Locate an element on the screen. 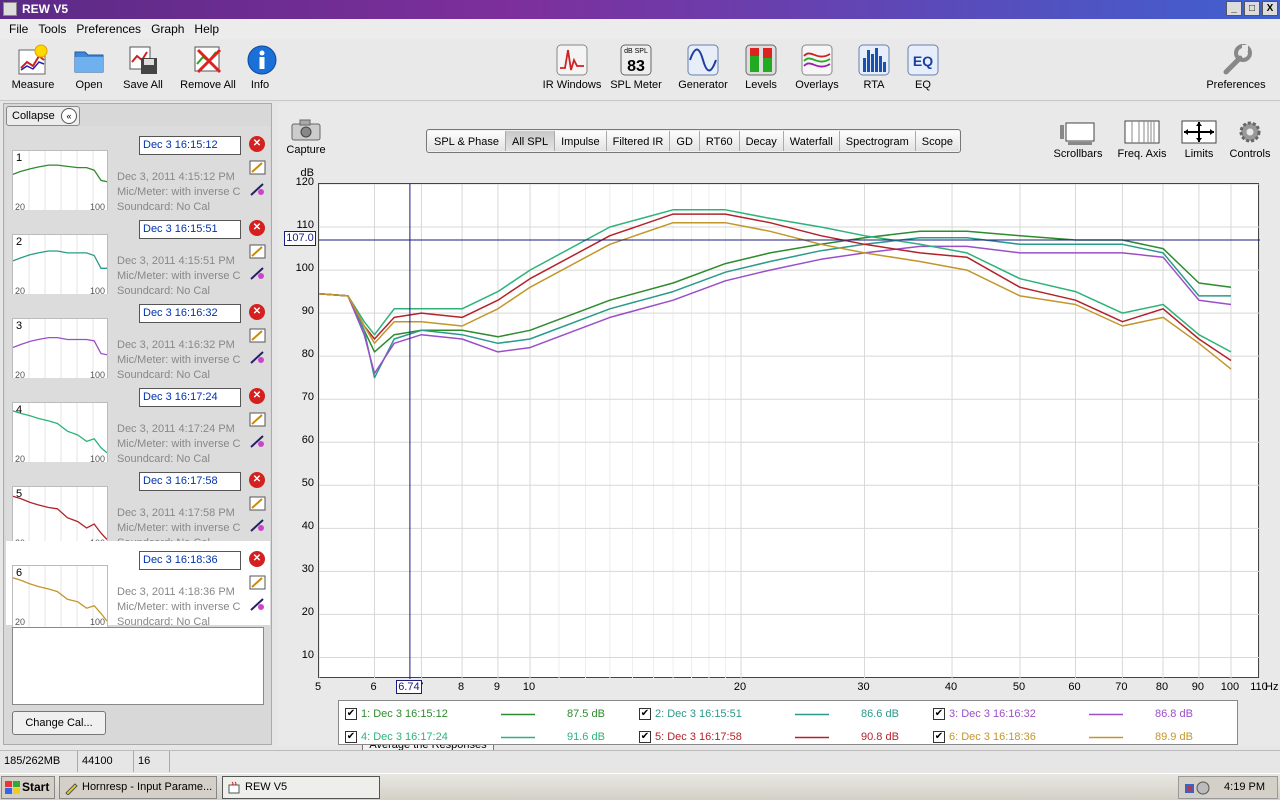  measurement-name-field: Dec 3 16:15:12 is located at coordinates (190, 145).